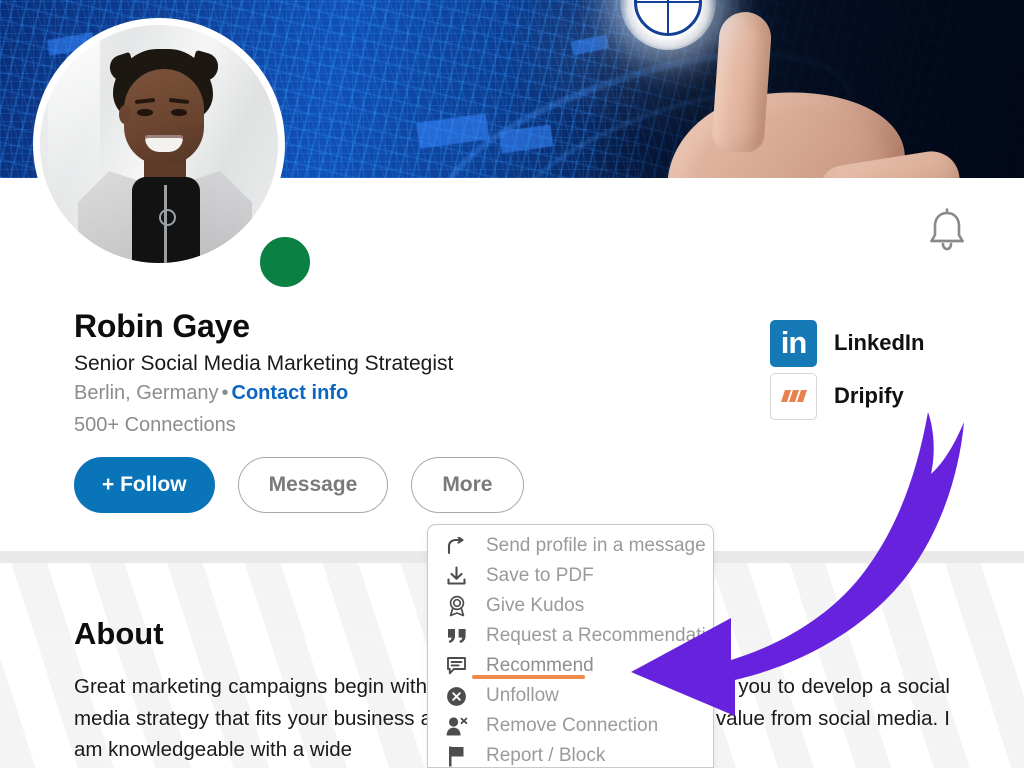 This screenshot has height=768, width=1024. I want to click on badge-linkedin-label: LinkedIn, so click(879, 342).